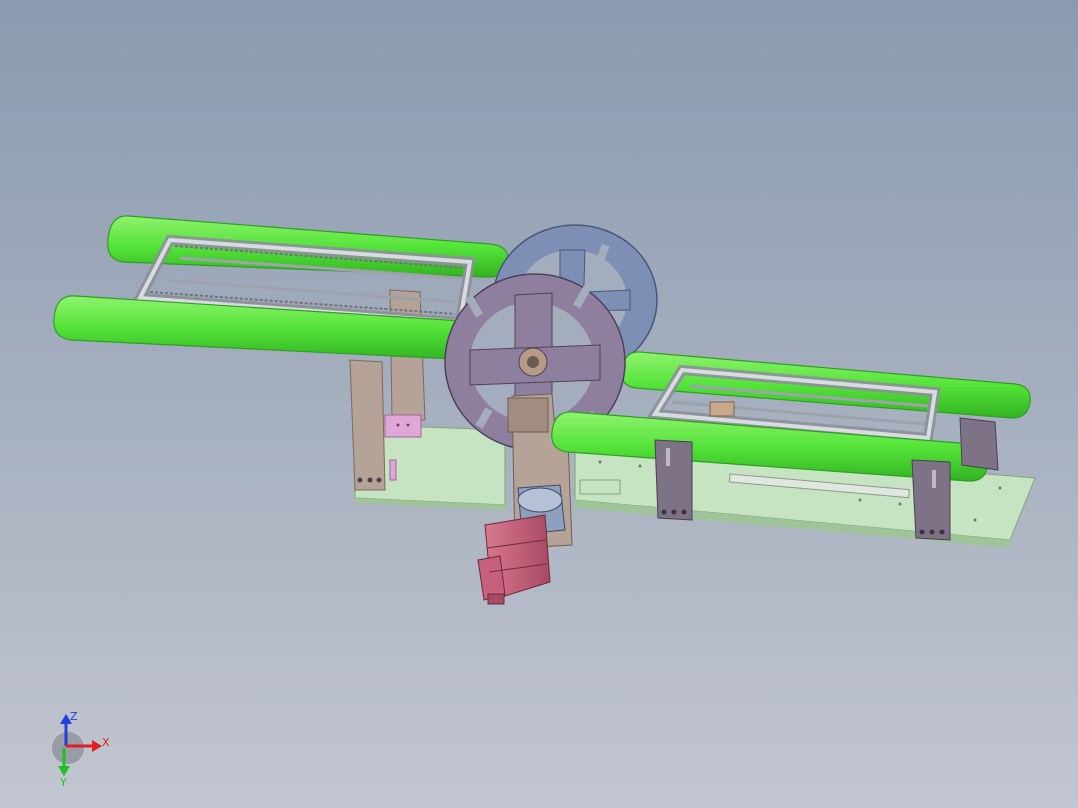 The width and height of the screenshot is (1078, 808). Describe the element at coordinates (68, 748) in the screenshot. I see `triad-origin-icon` at that location.